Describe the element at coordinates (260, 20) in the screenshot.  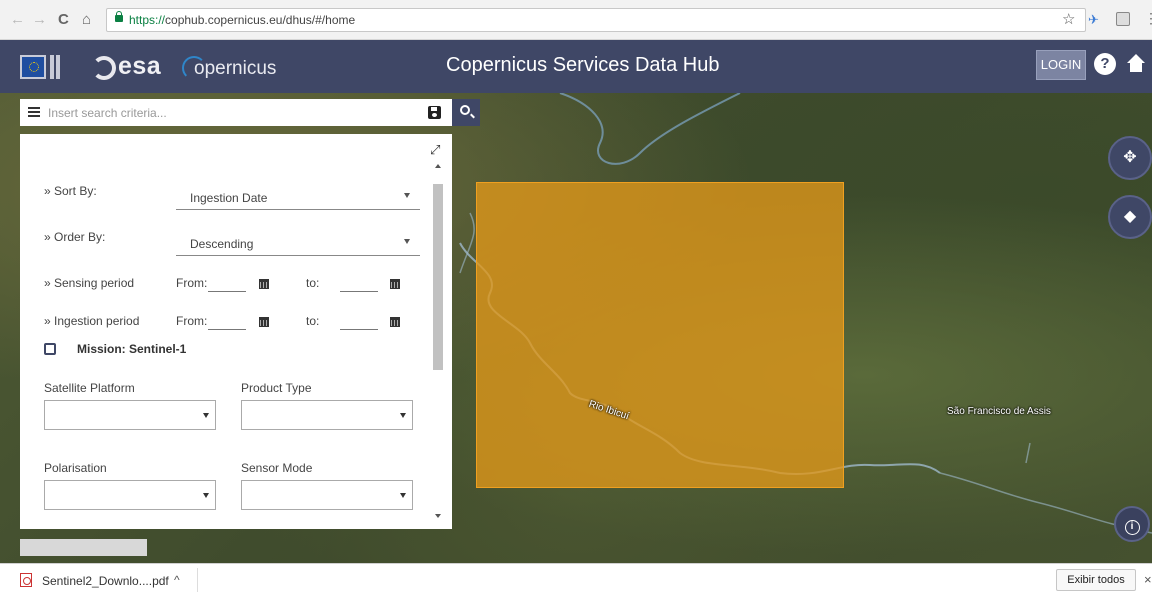
I see `url-path: cophub.copernicus.eu/dhus/#/home` at that location.